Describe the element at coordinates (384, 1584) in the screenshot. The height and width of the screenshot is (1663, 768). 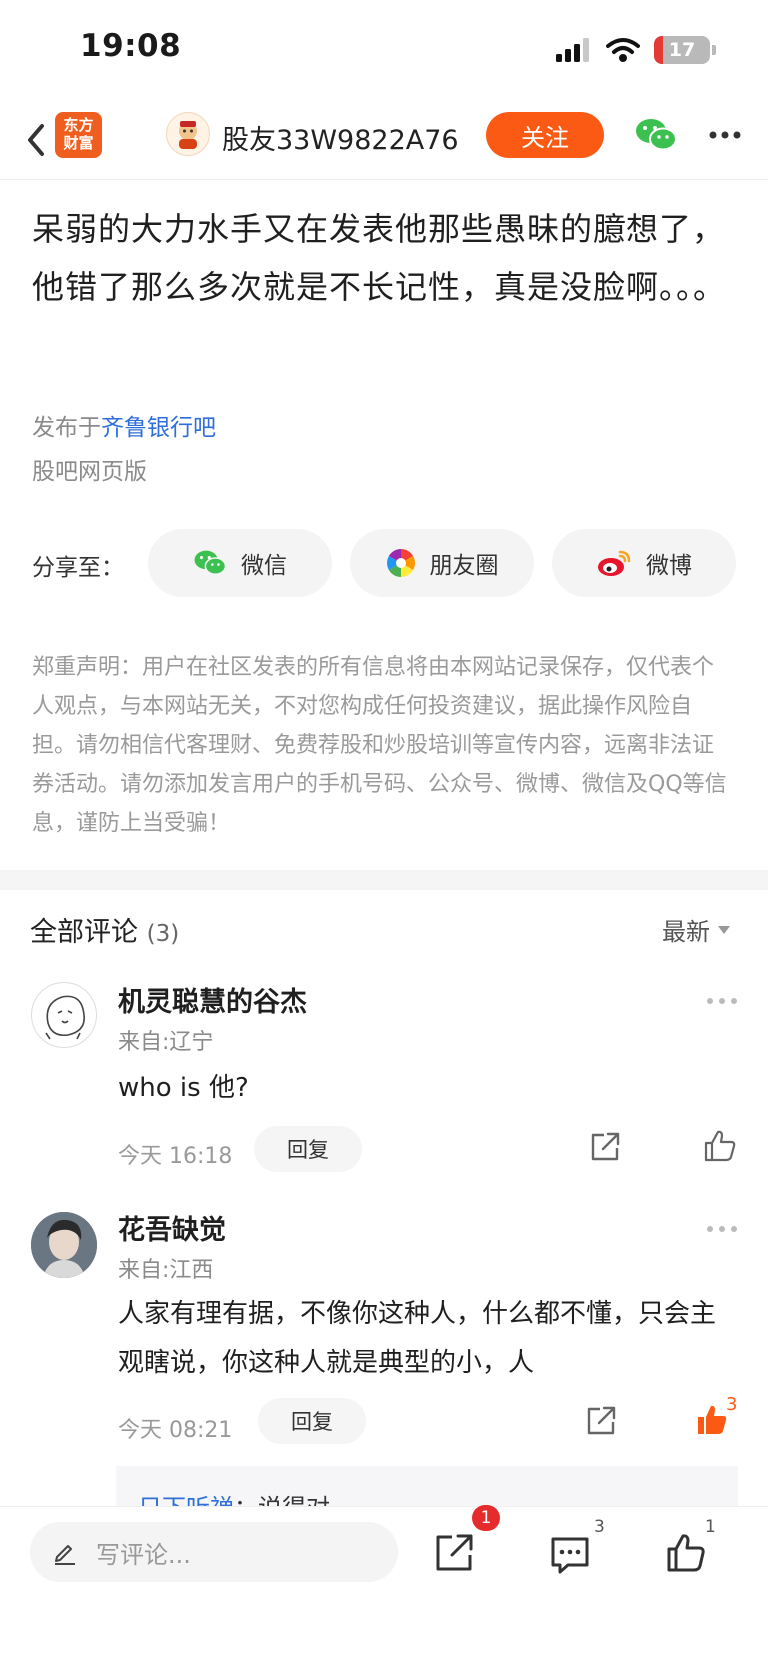
I see `bottom-bar: 写评论... 1 3 1` at that location.